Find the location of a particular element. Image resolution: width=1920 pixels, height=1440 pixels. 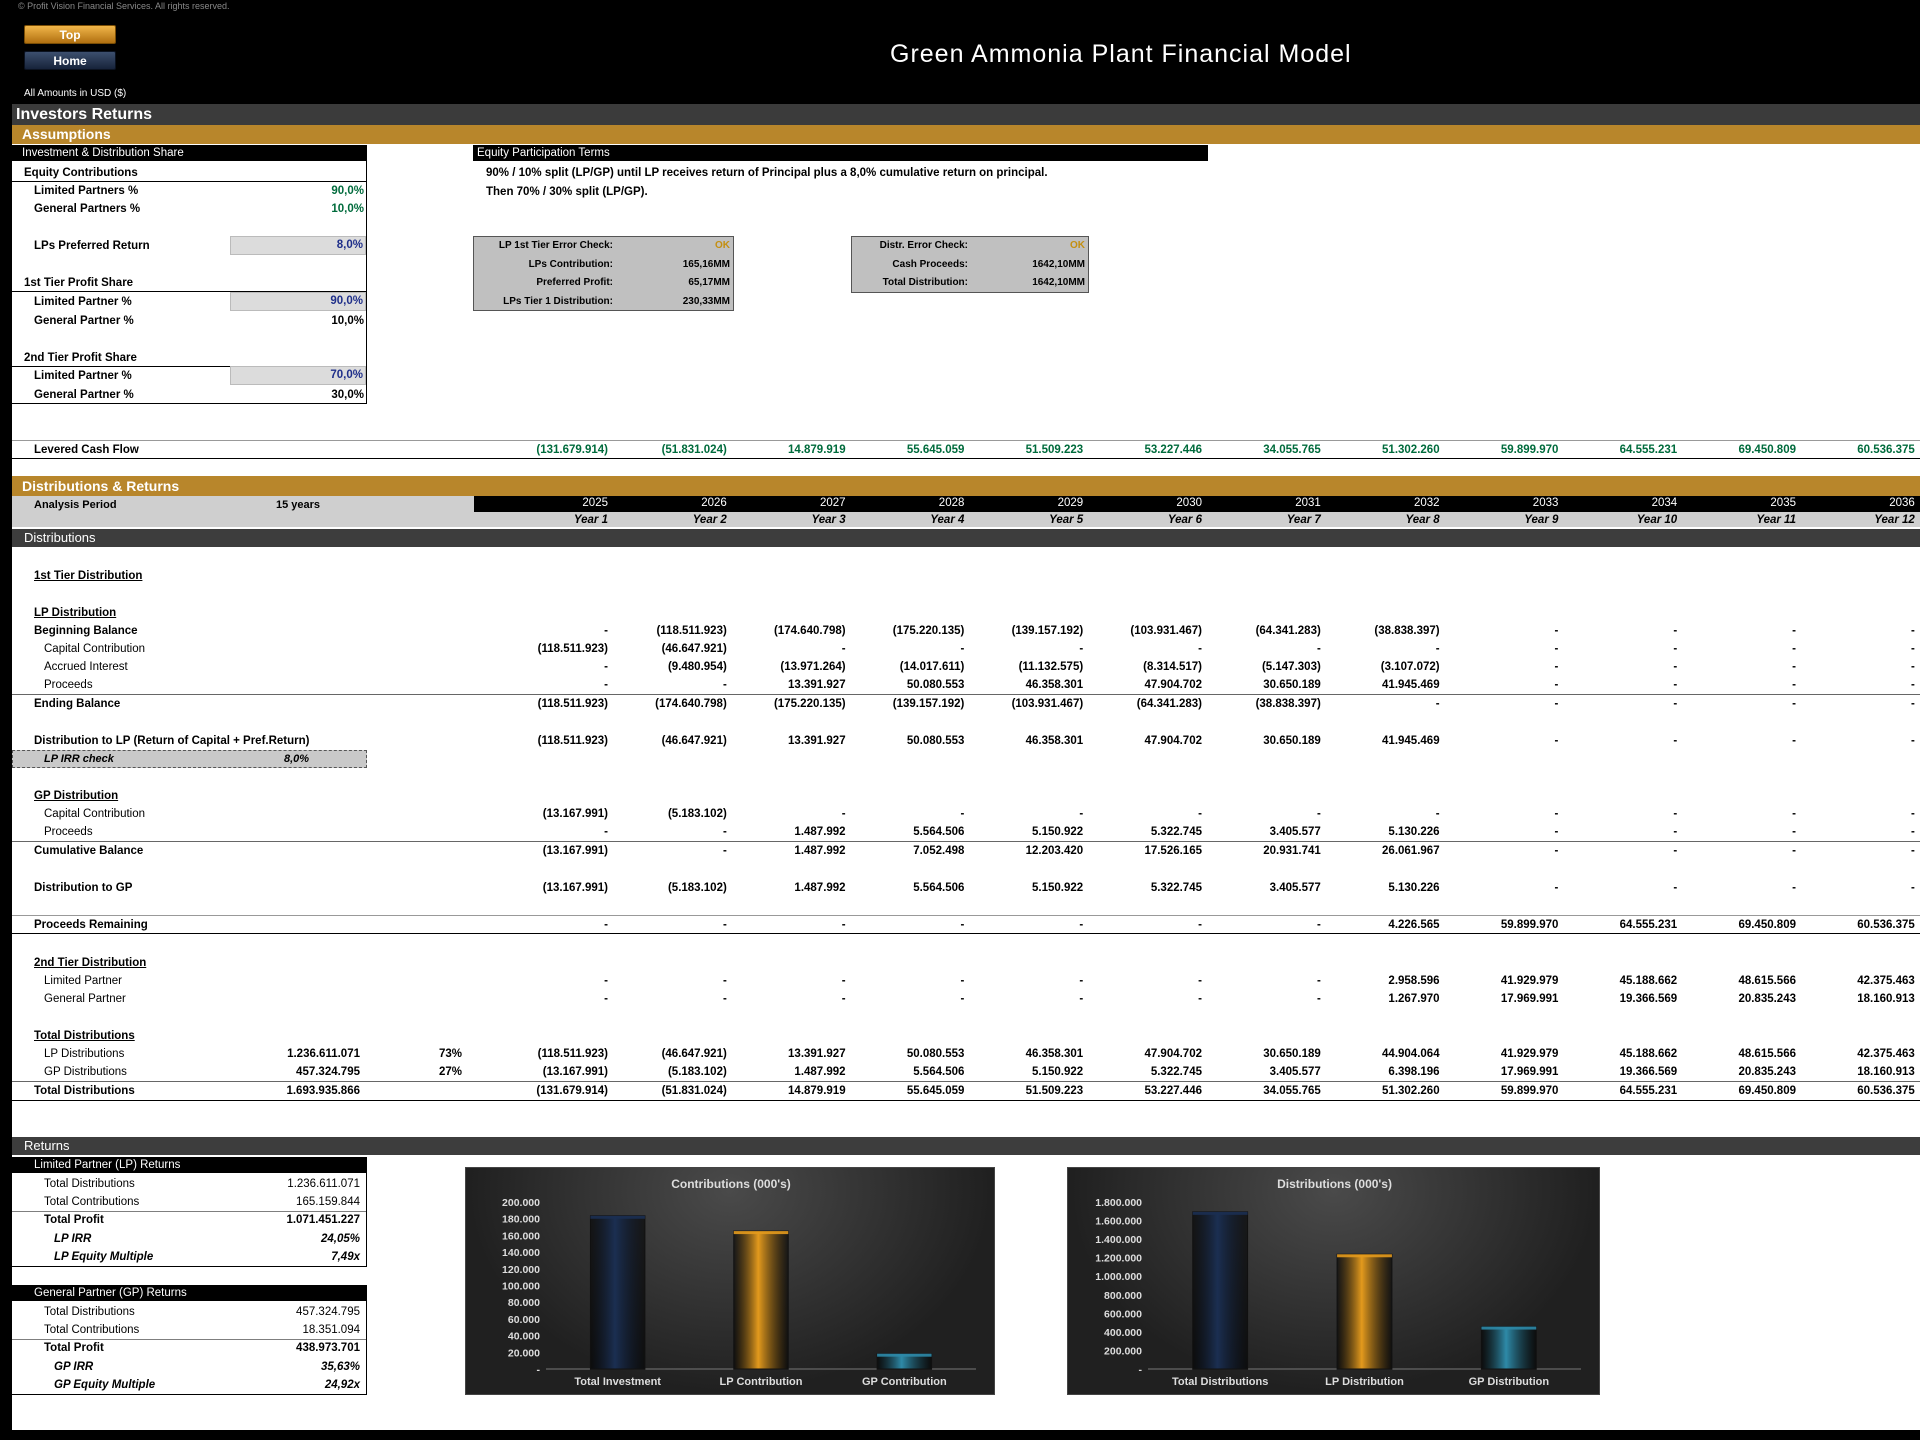

year-cell: 3.405.577 is located at coordinates (1295, 832).